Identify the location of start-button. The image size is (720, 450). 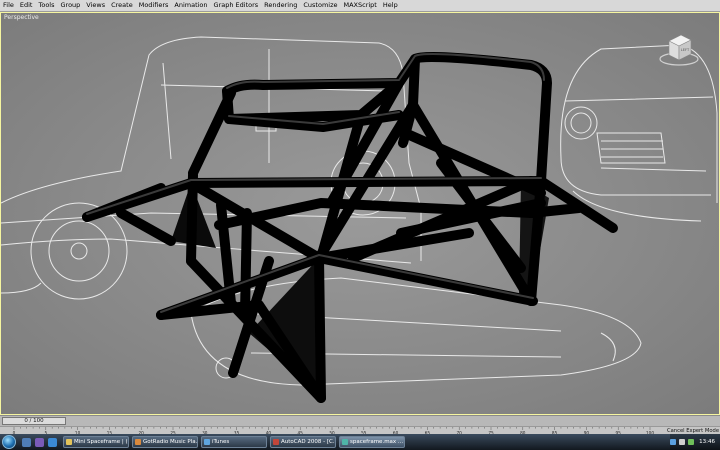
(9, 442).